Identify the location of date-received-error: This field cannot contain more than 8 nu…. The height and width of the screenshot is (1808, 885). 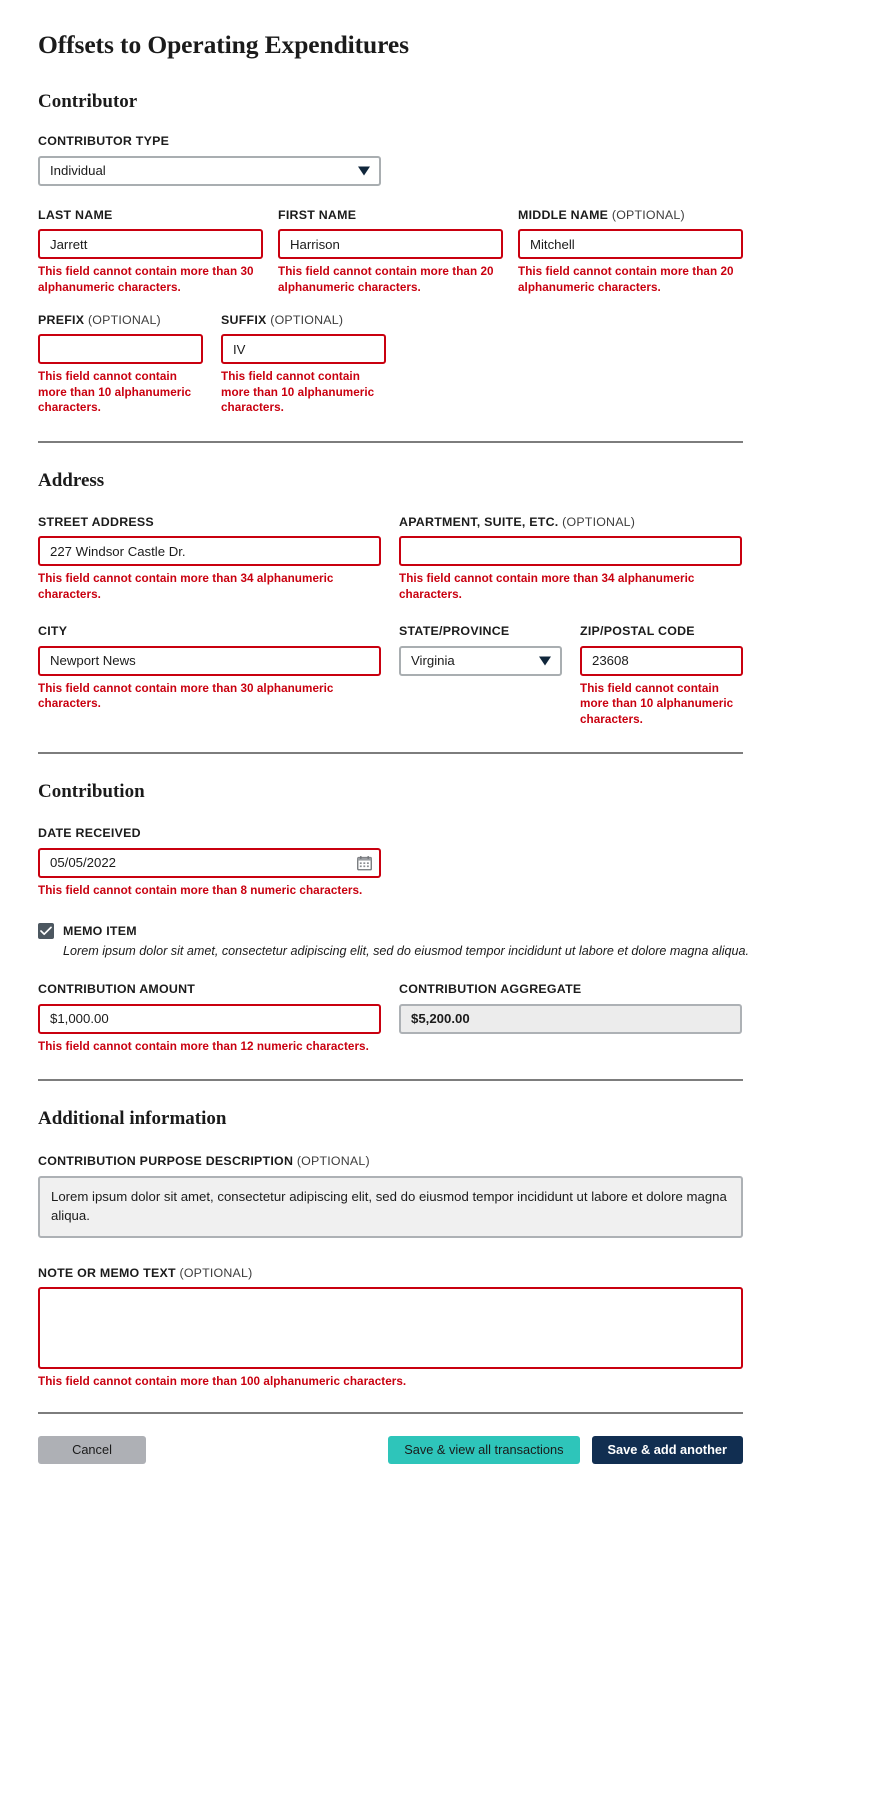
(200, 890).